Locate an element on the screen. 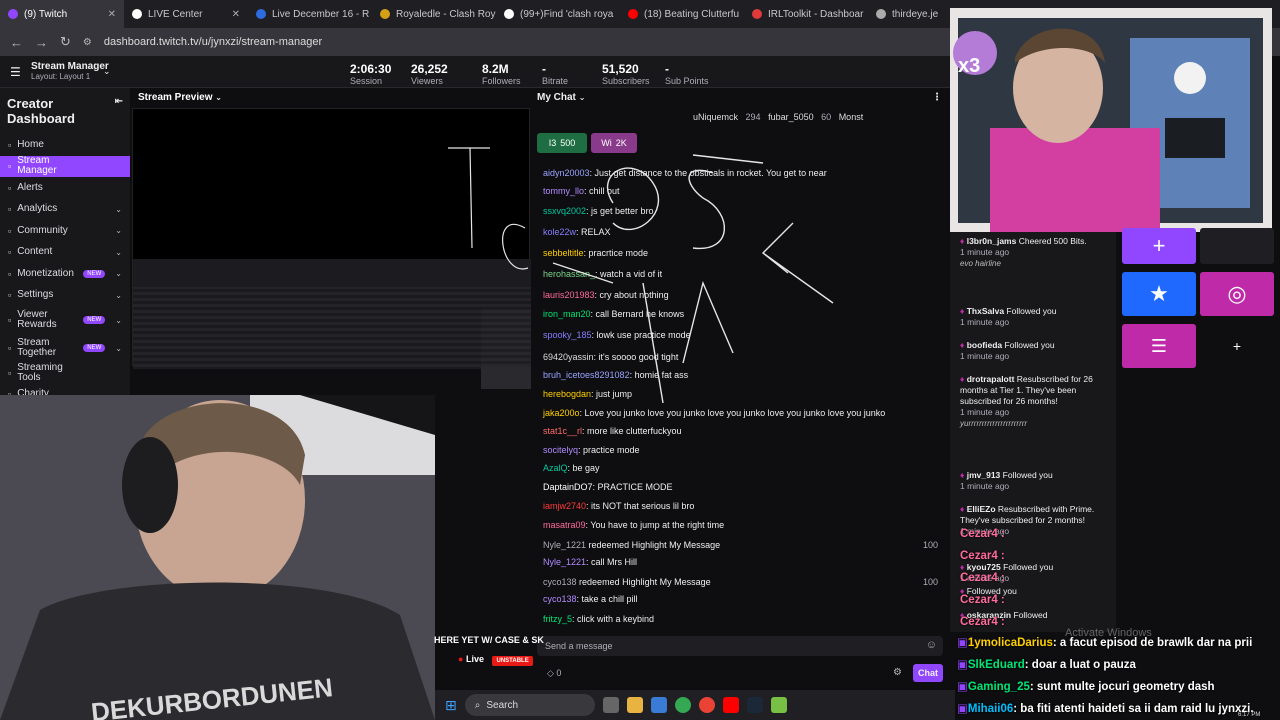 Image resolution: width=1280 pixels, height=720 pixels. chat-message: ssxvq2002: js get better bro is located at coordinates (598, 211).